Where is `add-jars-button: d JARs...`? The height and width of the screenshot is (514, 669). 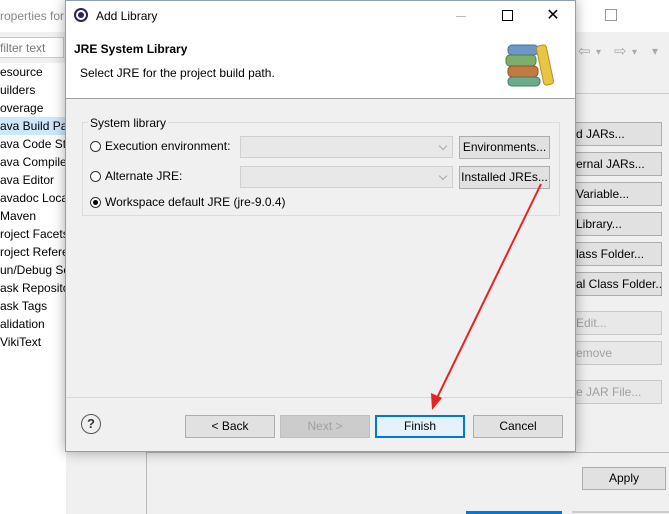 add-jars-button: d JARs... is located at coordinates (619, 134).